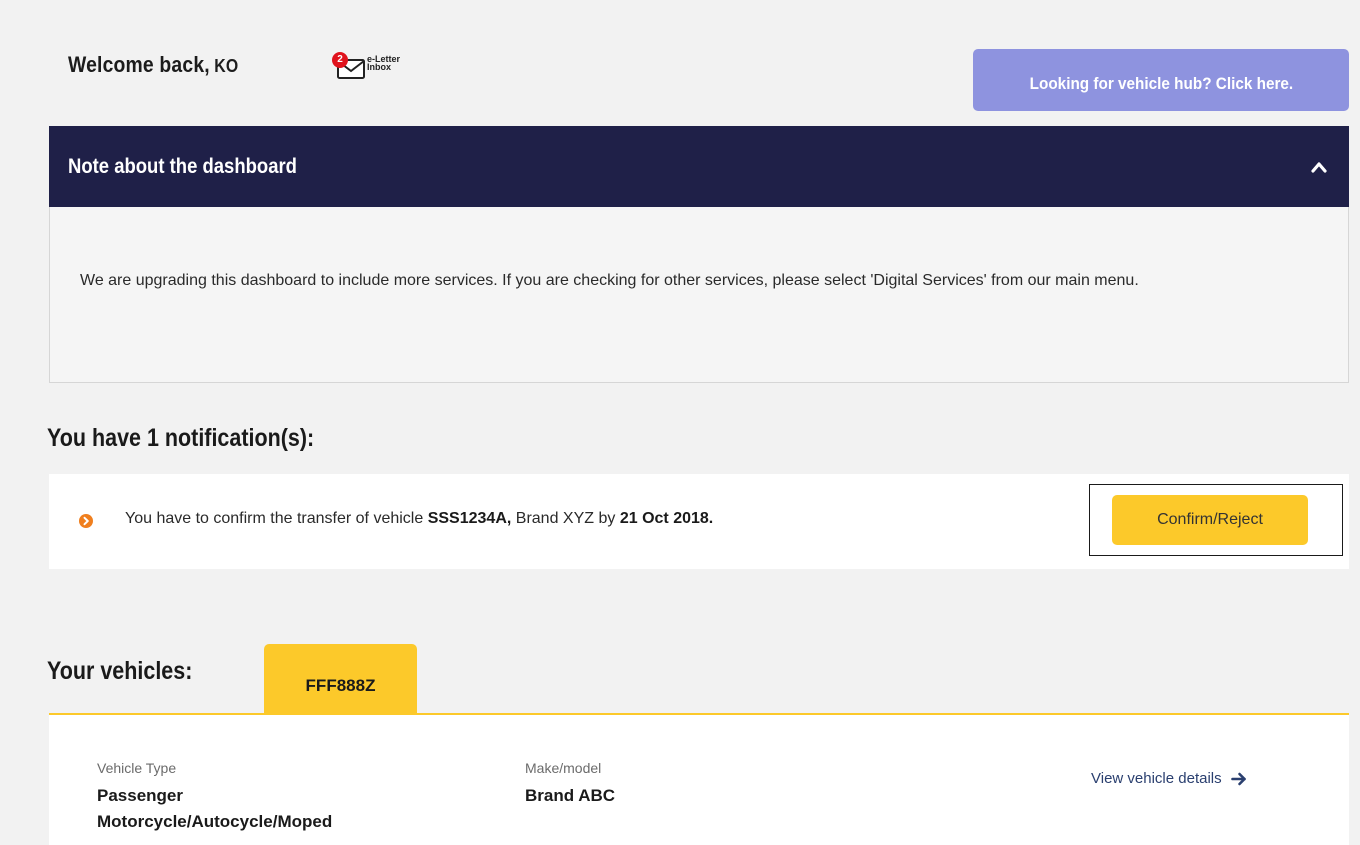 The width and height of the screenshot is (1360, 845). Describe the element at coordinates (139, 64) in the screenshot. I see `welcome-text: Welcome back,` at that location.